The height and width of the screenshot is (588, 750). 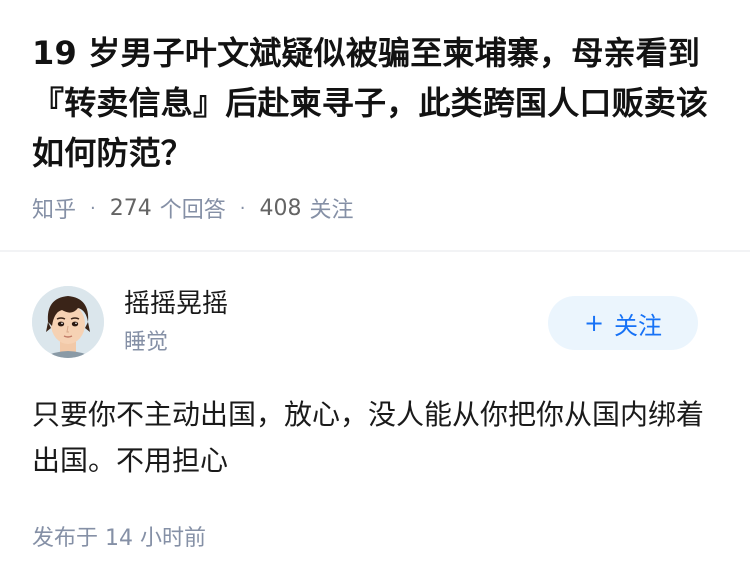 I want to click on follow-button: + 关注, so click(x=623, y=323).